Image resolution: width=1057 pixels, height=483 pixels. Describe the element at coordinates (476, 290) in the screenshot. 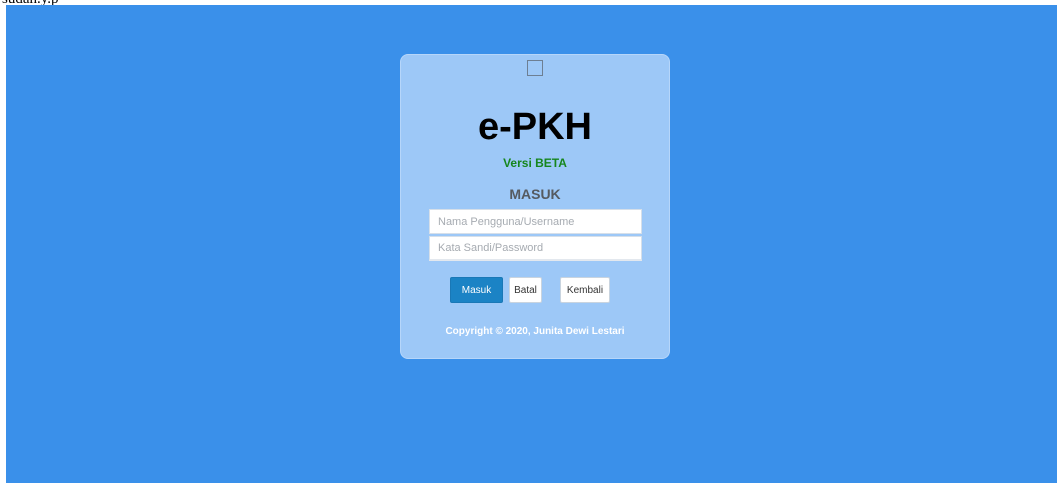

I see `login-button: Masuk` at that location.